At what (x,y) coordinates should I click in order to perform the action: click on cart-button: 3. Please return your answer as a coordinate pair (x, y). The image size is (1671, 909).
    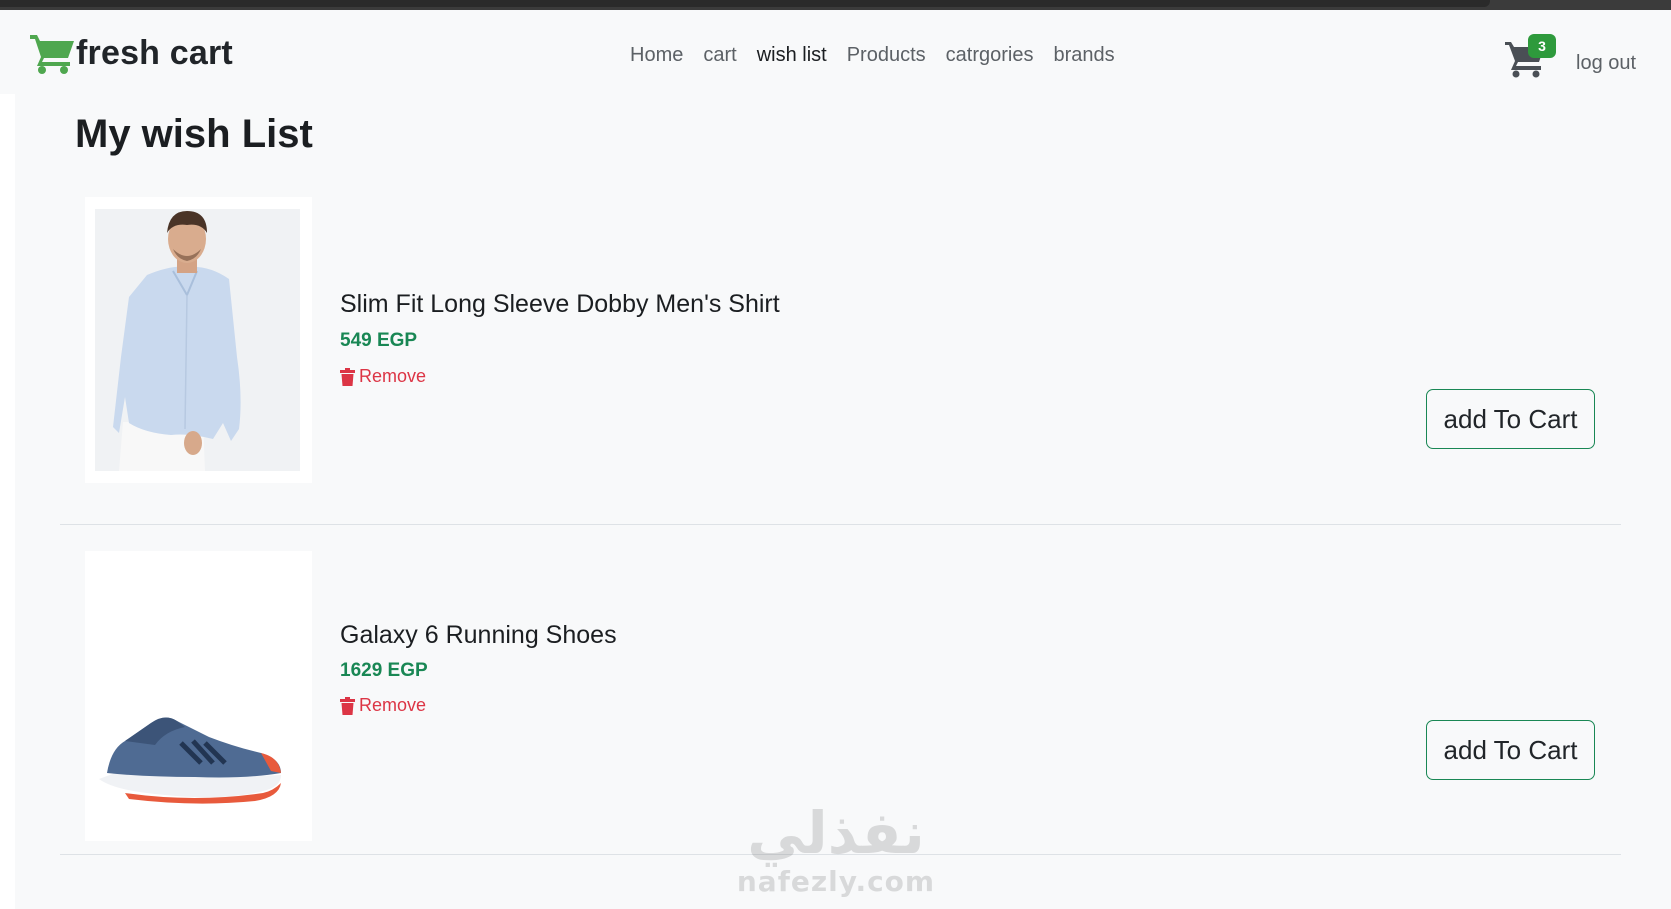
    Looking at the image, I should click on (1534, 58).